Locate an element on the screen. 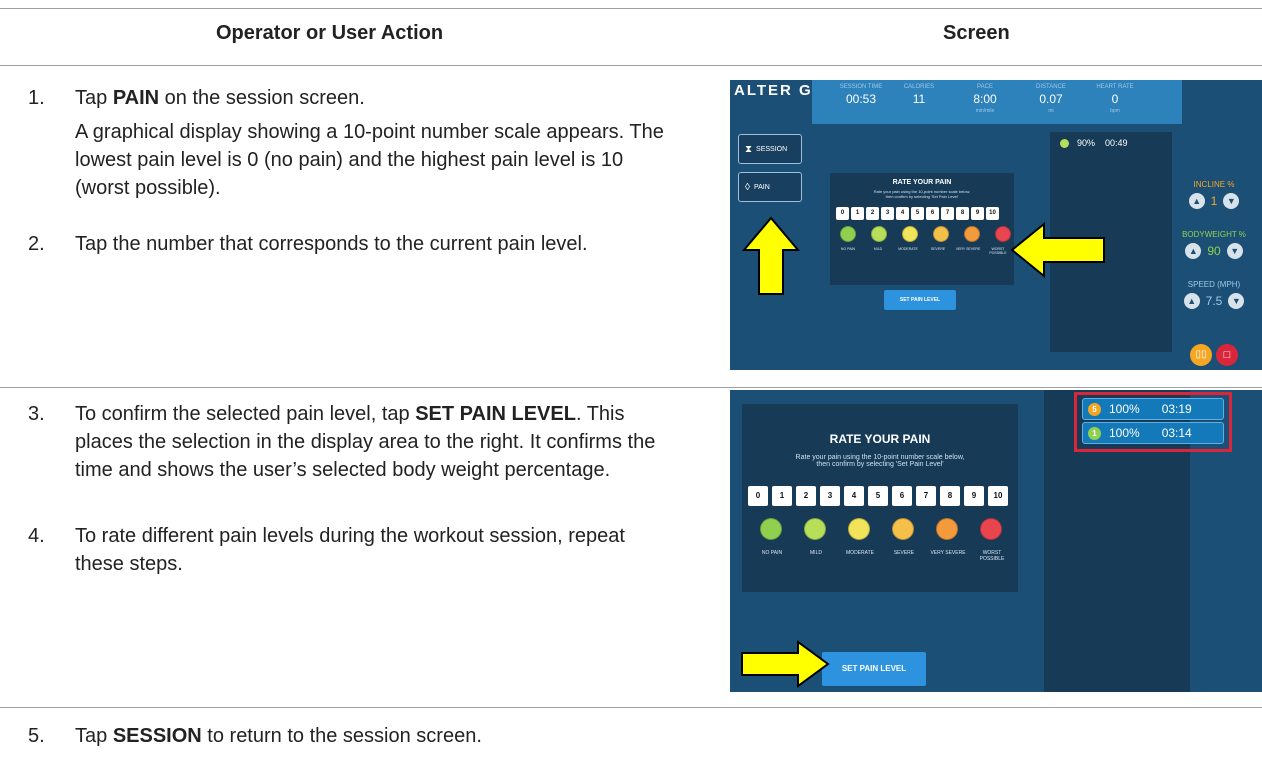 Image resolution: width=1262 pixels, height=765 pixels. pain-icon: ◊ is located at coordinates (747, 187).